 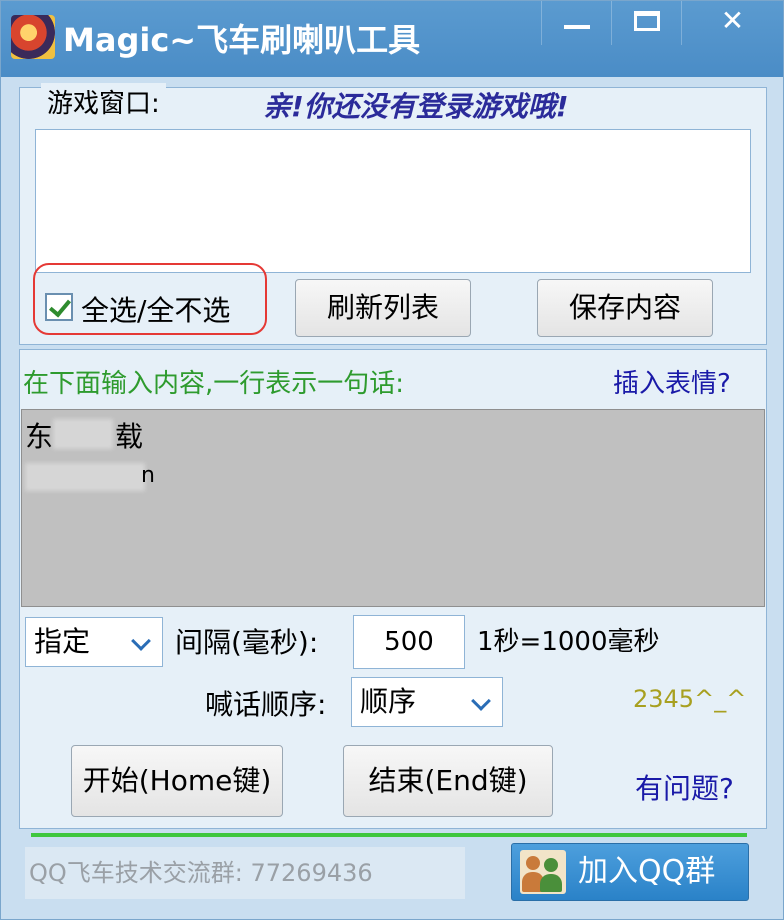 I want to click on refresh-list-button: 刷新列表, so click(x=383, y=308).